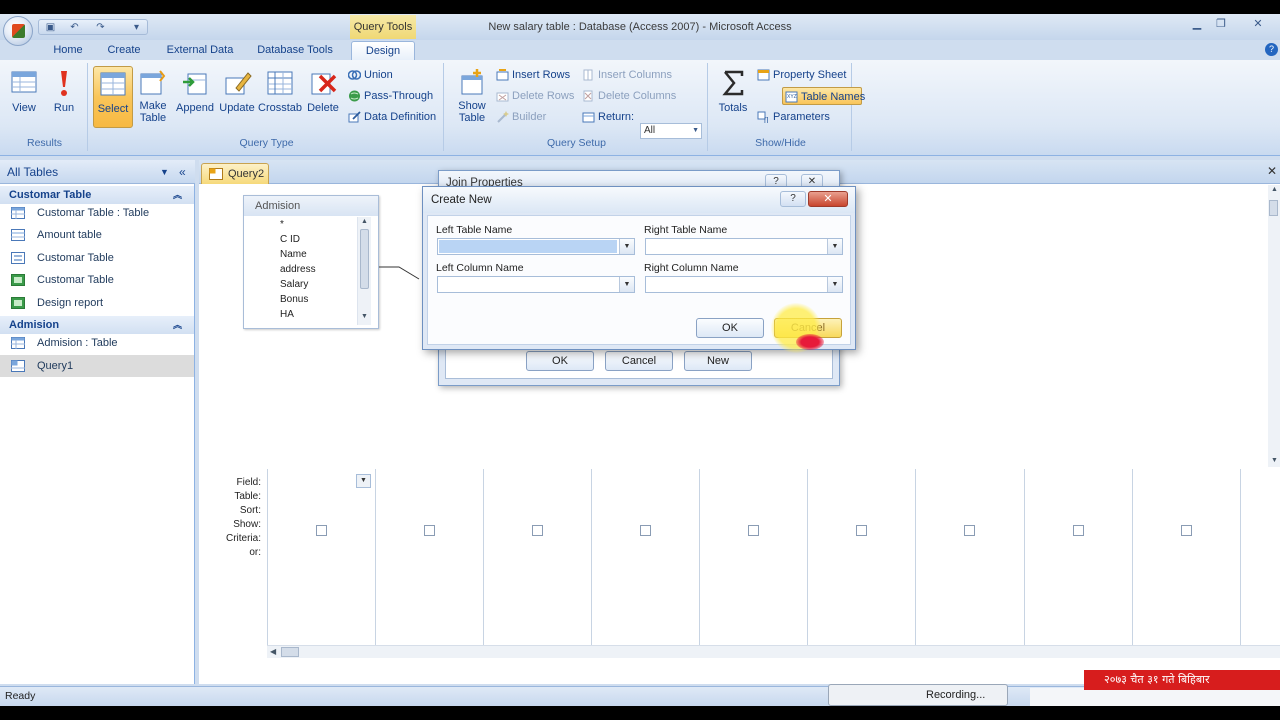  What do you see at coordinates (320, 284) in the screenshot?
I see `field-list-item: Salary` at bounding box center [320, 284].